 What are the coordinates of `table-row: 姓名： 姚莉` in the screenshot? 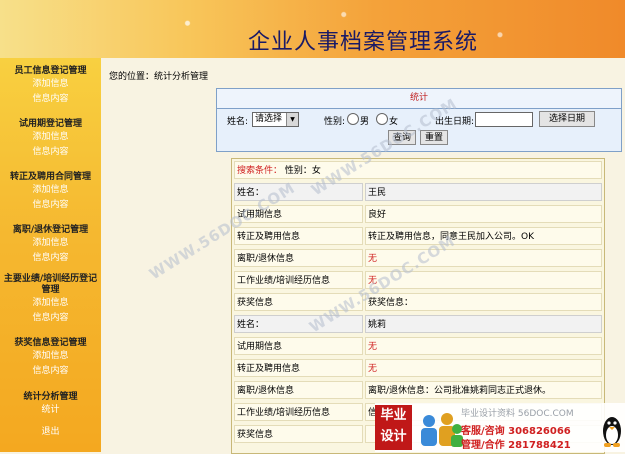 It's located at (418, 324).